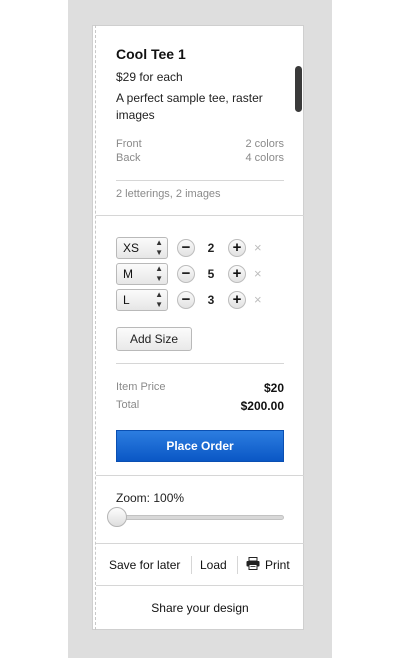 The height and width of the screenshot is (658, 400). I want to click on size-row-xs: XS ▲ ▼ − 2 + ×, so click(196, 248).